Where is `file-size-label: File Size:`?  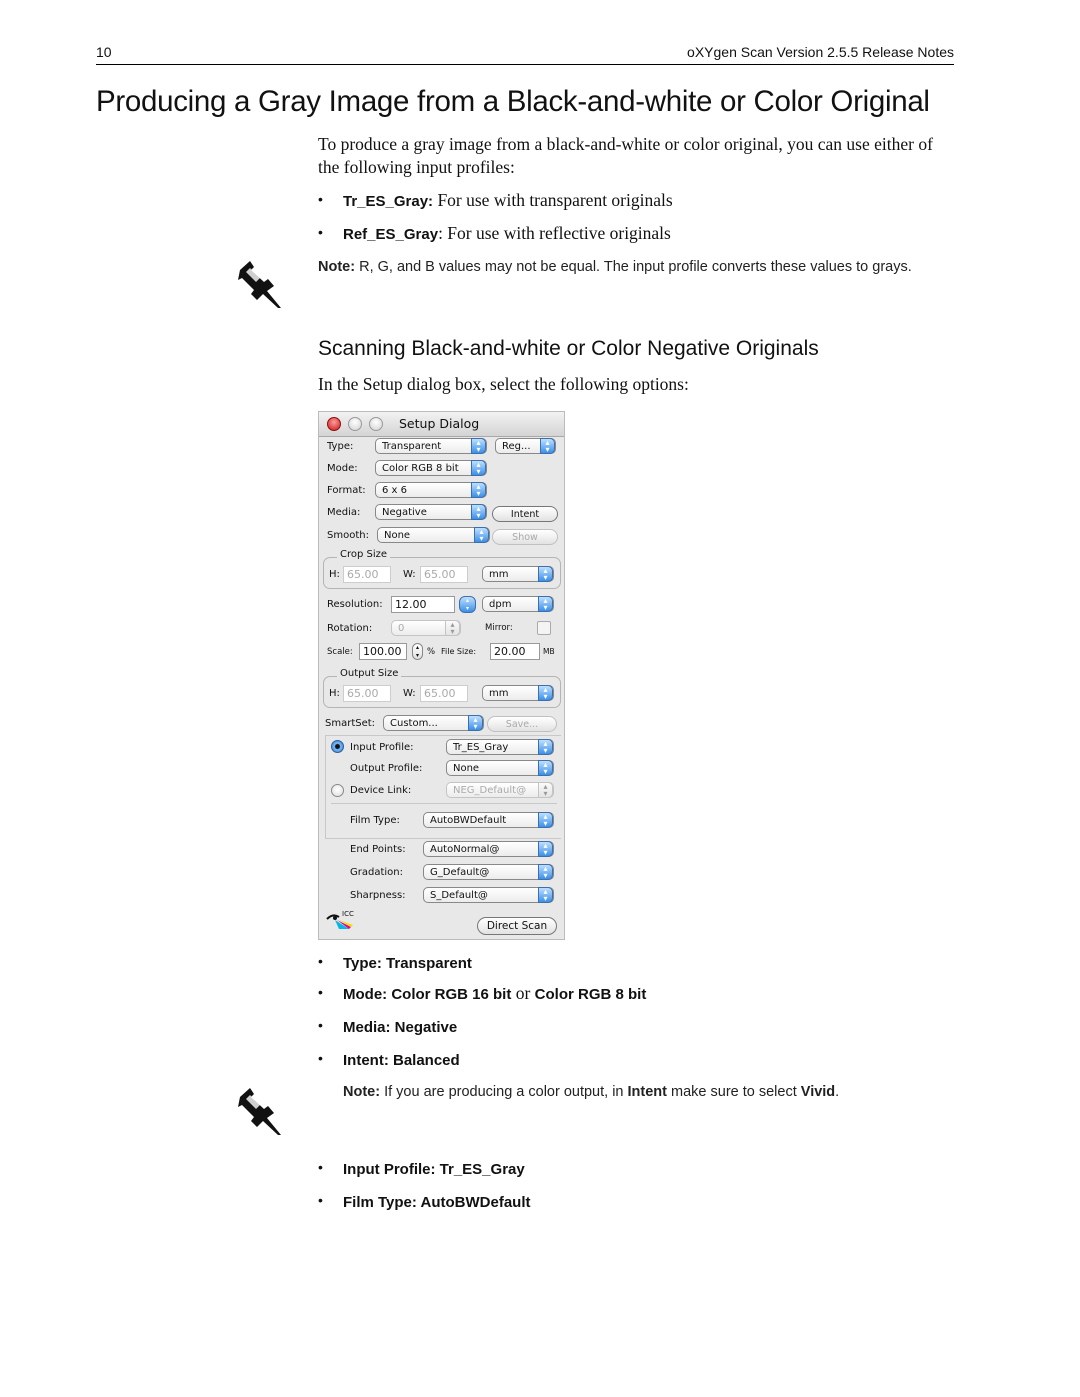
file-size-label: File Size: is located at coordinates (459, 651).